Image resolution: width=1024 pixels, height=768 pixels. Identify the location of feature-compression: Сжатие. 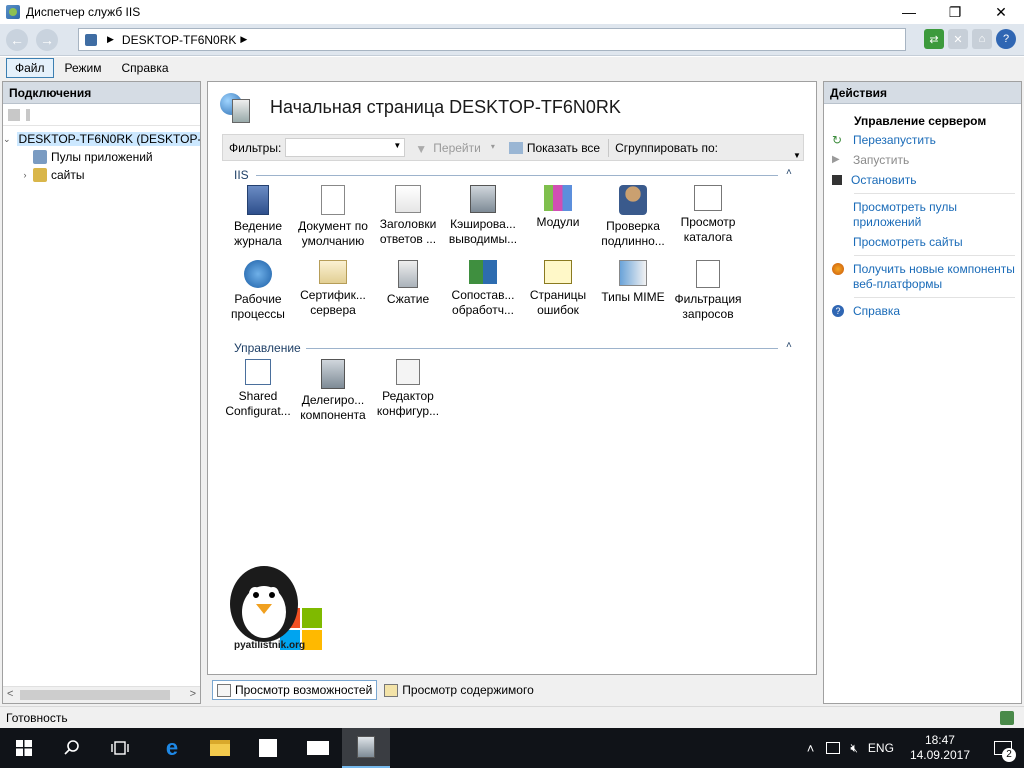
(408, 283).